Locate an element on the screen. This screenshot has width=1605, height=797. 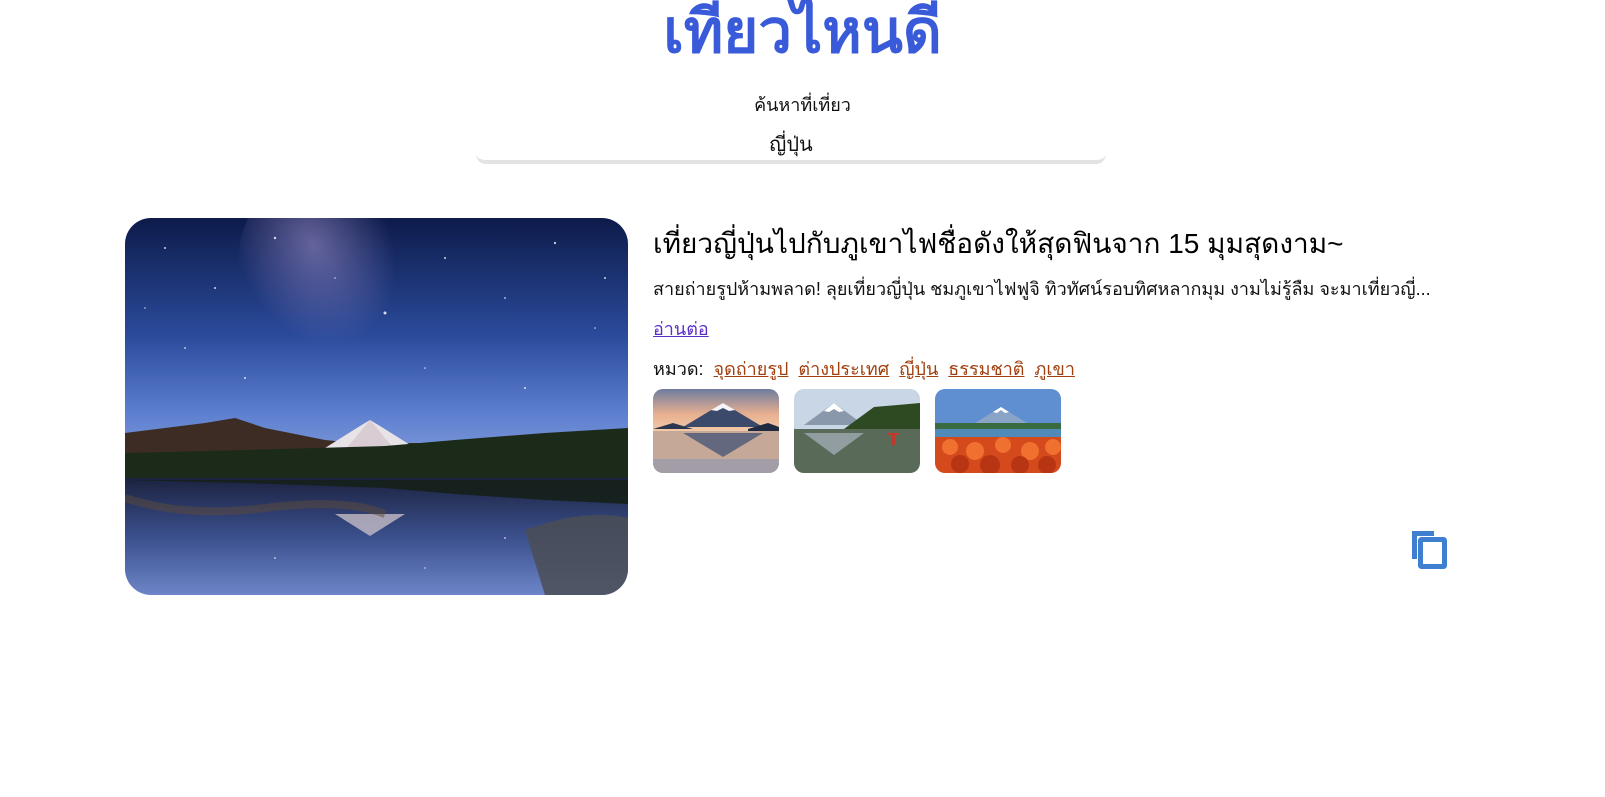
thumbnail-gallery is located at coordinates (857, 431).